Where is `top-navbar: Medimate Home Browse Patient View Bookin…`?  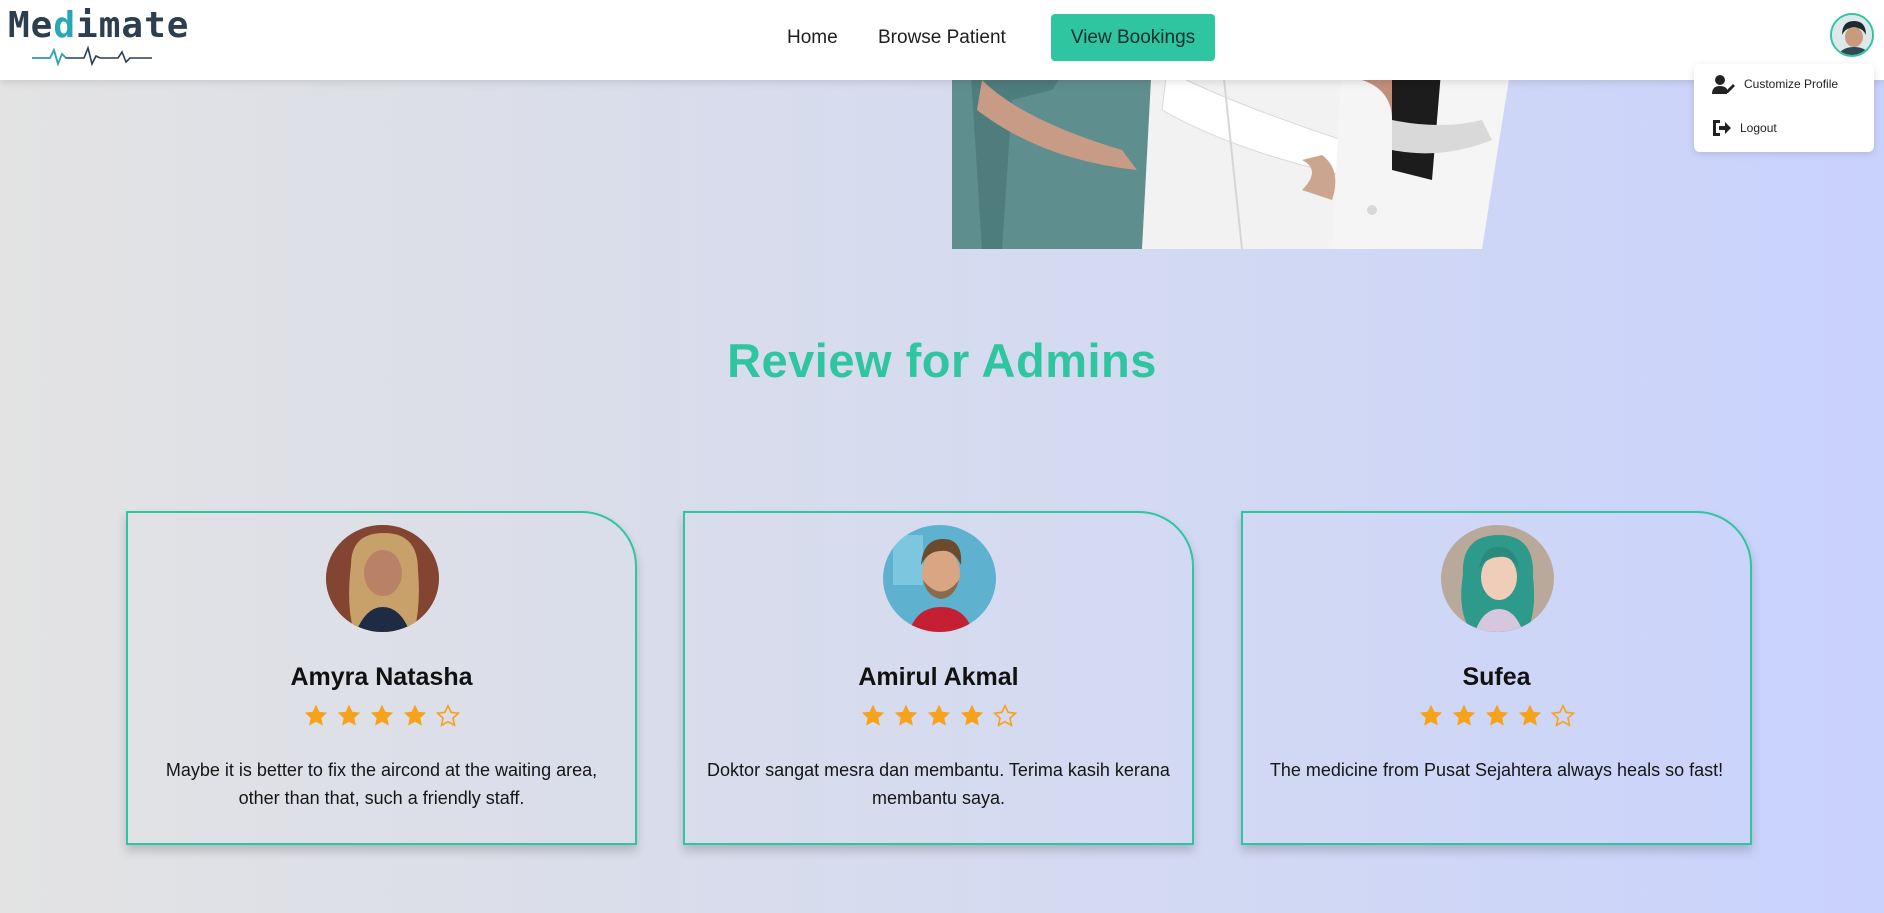
top-navbar: Medimate Home Browse Patient View Bookin… is located at coordinates (942, 40).